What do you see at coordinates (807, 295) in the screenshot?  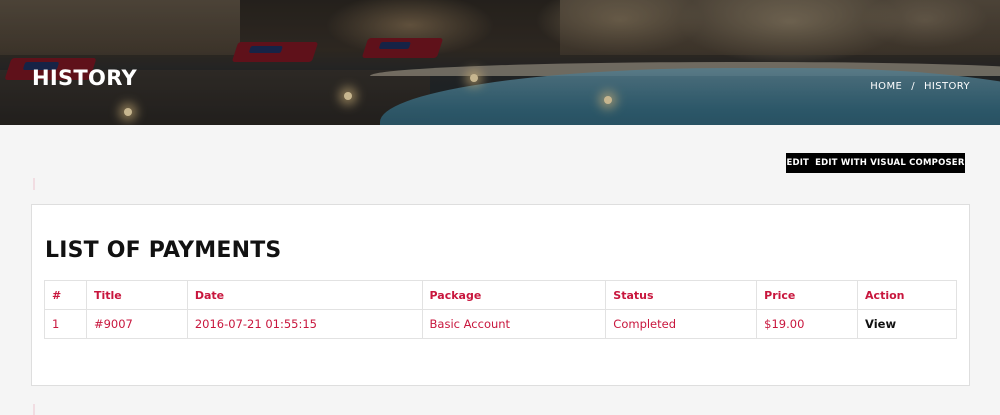 I see `column-header-price: Price` at bounding box center [807, 295].